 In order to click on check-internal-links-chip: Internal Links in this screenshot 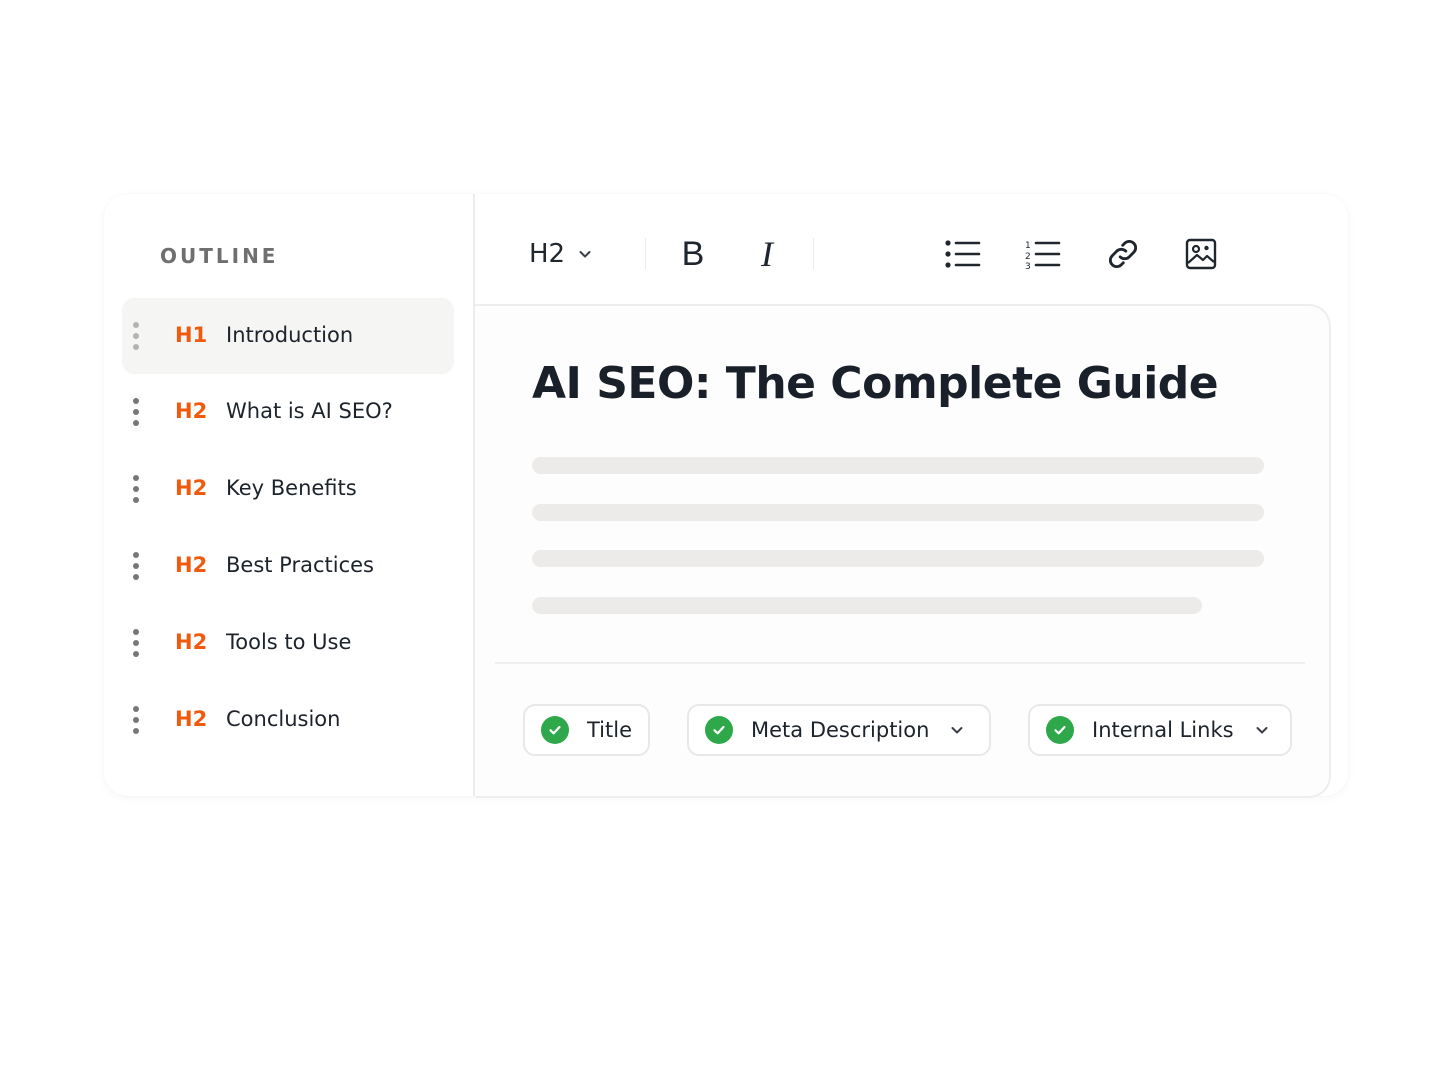, I will do `click(1160, 730)`.